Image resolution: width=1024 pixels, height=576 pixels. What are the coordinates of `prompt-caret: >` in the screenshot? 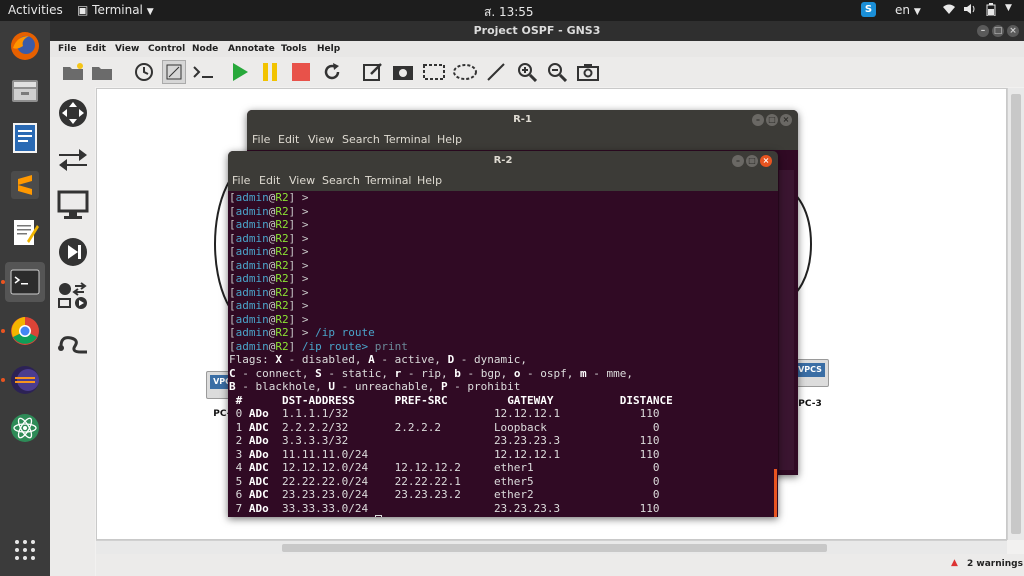 It's located at (308, 332).